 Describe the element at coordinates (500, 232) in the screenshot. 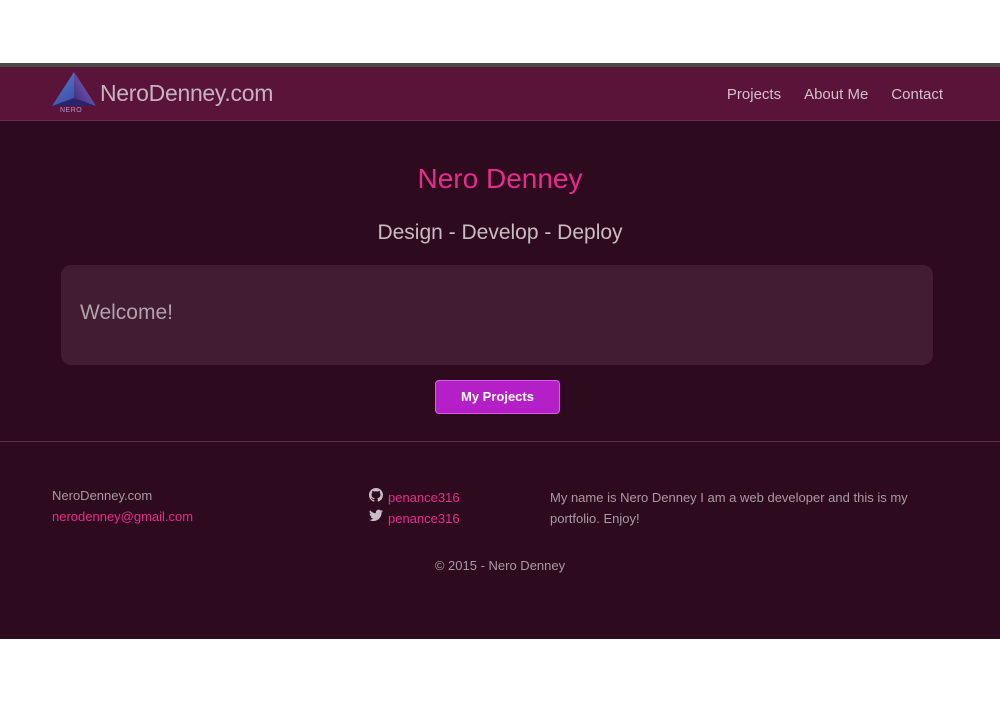

I see `hero-subtitle: Design - Develop - Deploy` at that location.